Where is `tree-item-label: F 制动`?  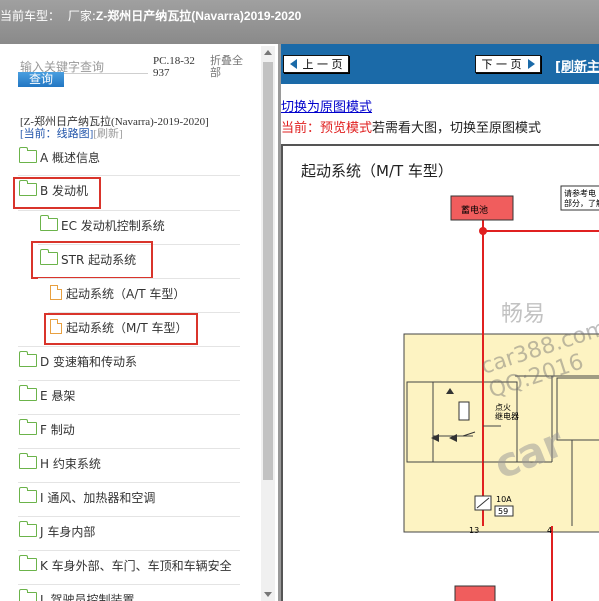
tree-item-label: F 制动 is located at coordinates (57, 430).